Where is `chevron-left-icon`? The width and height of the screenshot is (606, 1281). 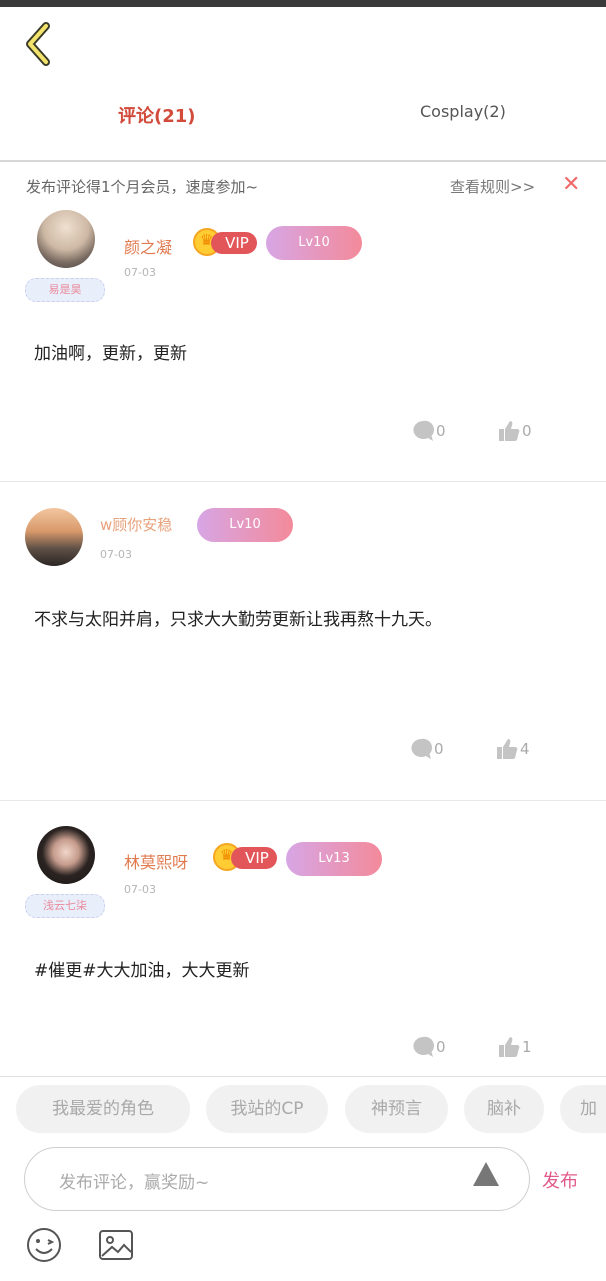
chevron-left-icon is located at coordinates (38, 44).